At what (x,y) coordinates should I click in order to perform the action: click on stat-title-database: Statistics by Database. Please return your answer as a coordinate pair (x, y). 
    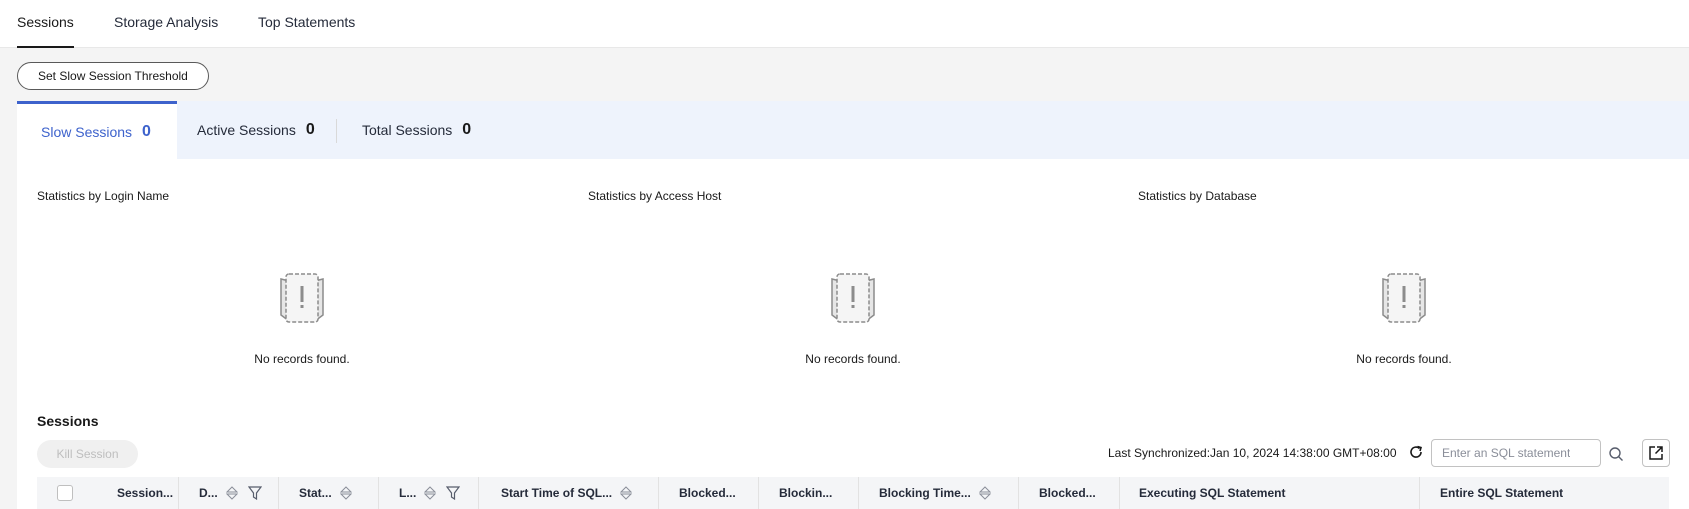
    Looking at the image, I should click on (1197, 196).